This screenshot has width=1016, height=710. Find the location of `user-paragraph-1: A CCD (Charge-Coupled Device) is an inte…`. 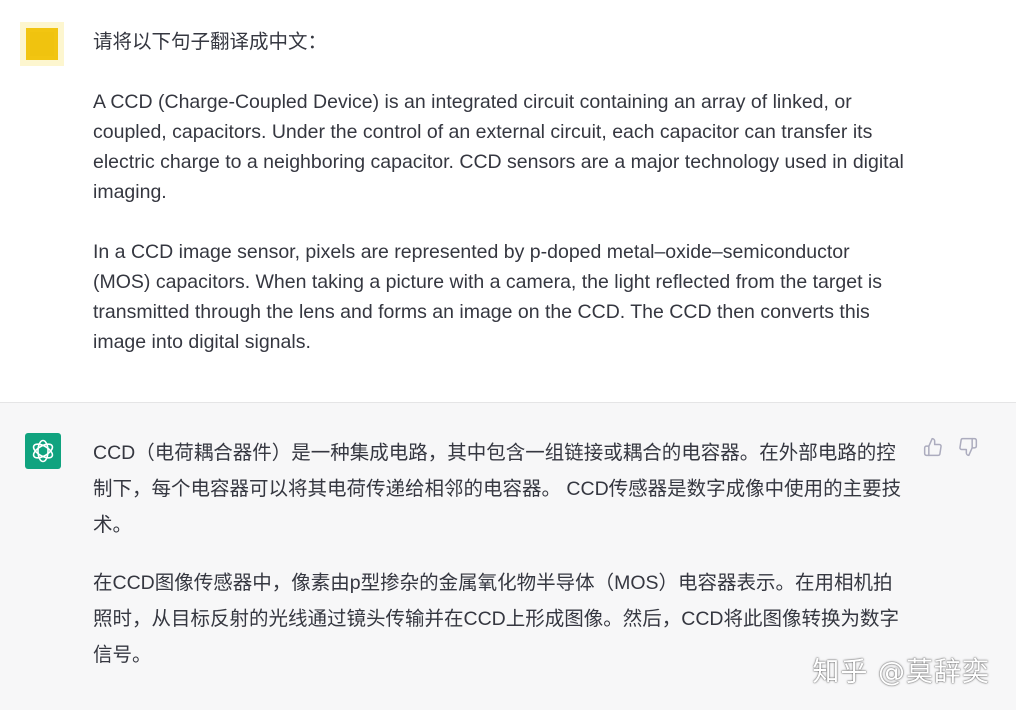

user-paragraph-1: A CCD (Charge-Coupled Device) is an inte… is located at coordinates (498, 147).